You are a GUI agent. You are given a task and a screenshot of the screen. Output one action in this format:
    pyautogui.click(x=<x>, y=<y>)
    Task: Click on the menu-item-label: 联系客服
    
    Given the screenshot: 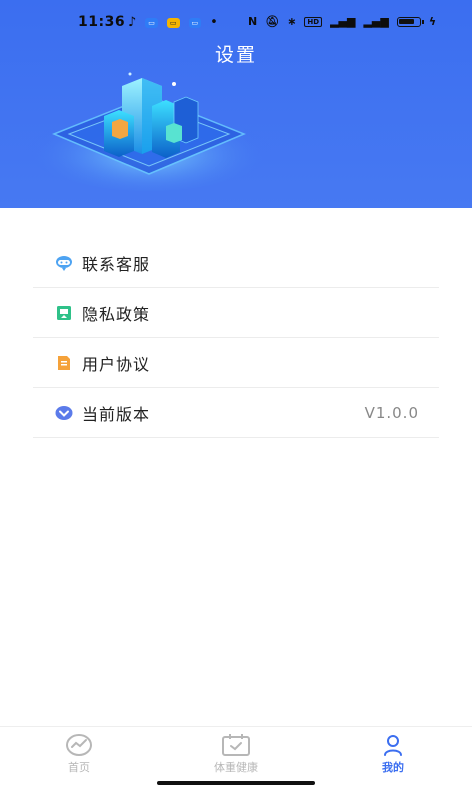 What is the action you would take?
    pyautogui.click(x=116, y=264)
    